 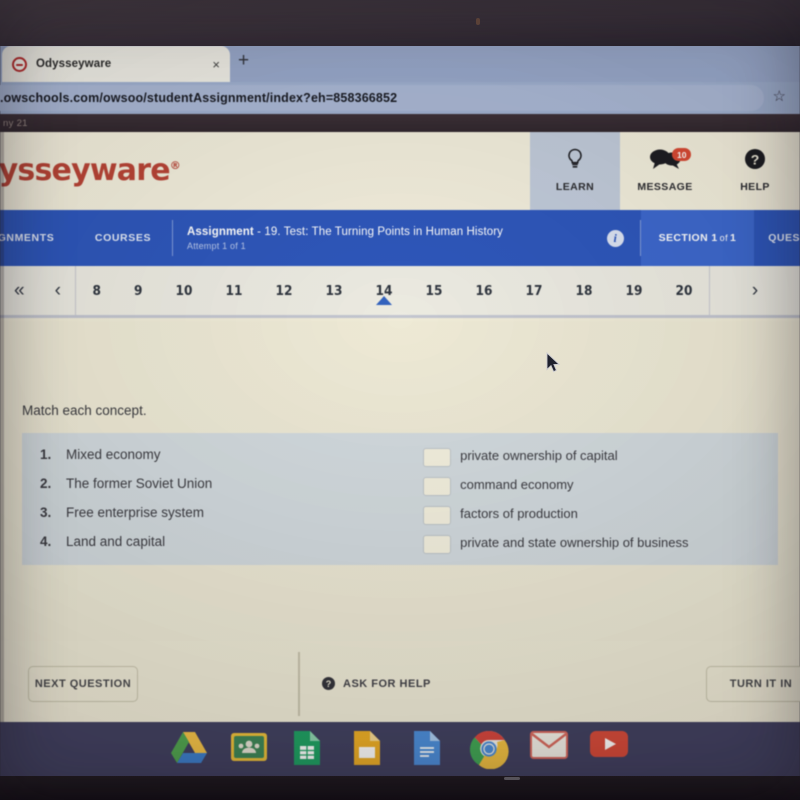 I want to click on logo-registered-mark: ®, so click(x=175, y=165).